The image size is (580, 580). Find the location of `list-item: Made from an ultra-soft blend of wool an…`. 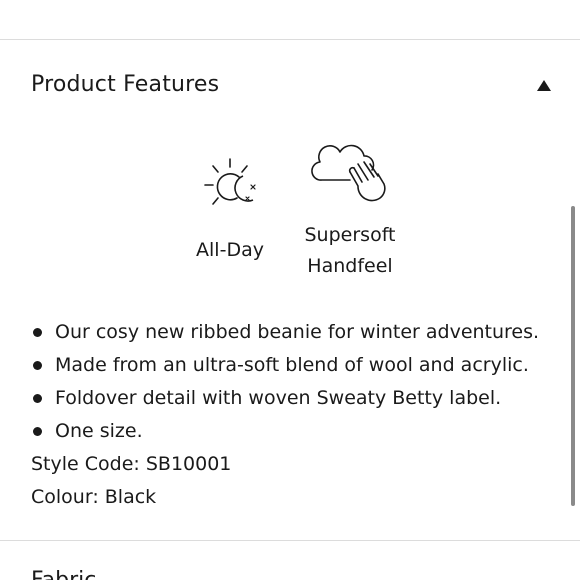

list-item: Made from an ultra-soft blend of wool an… is located at coordinates (285, 365).